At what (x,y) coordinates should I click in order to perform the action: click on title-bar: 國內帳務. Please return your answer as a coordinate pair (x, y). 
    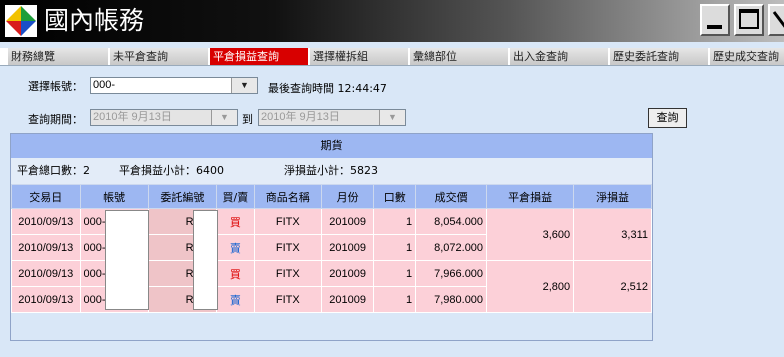
    Looking at the image, I should click on (392, 21).